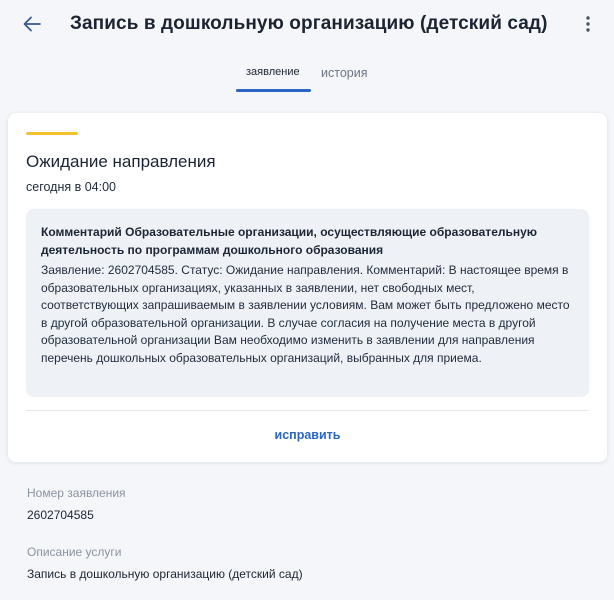  Describe the element at coordinates (60, 515) in the screenshot. I see `application-number-value: 2602704585` at that location.